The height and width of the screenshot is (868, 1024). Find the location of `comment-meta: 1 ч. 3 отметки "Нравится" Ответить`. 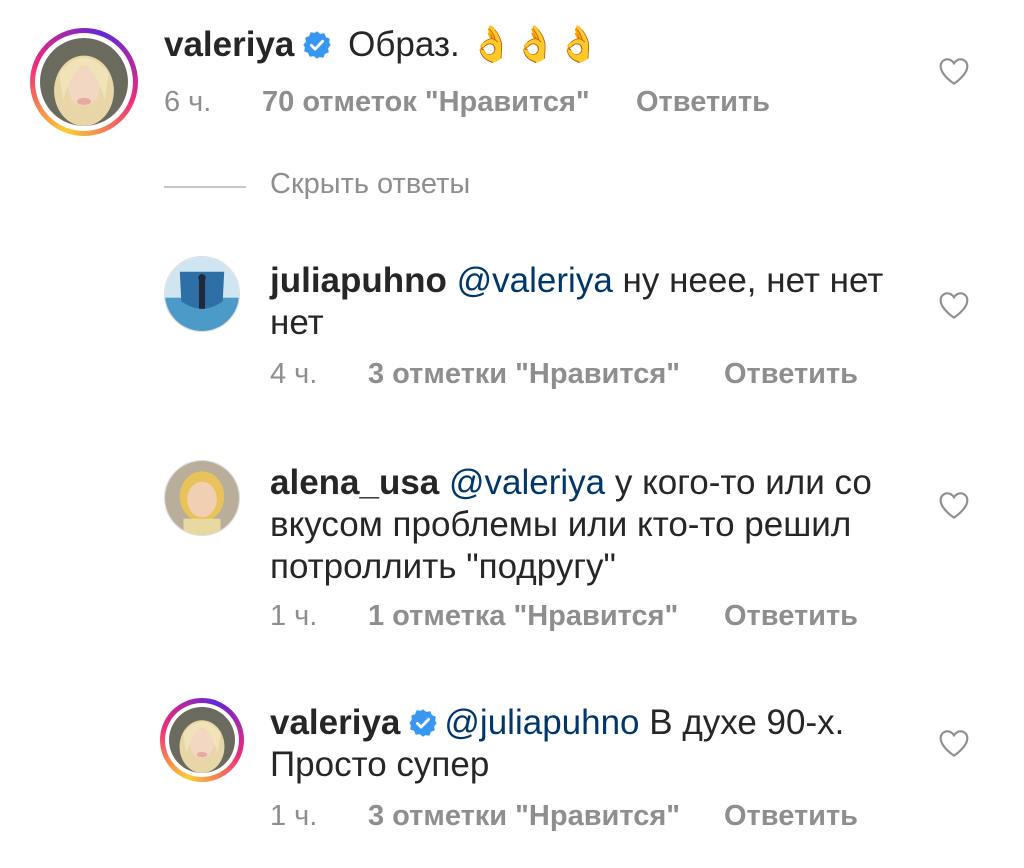

comment-meta: 1 ч. 3 отметки "Нравится" Ответить is located at coordinates (590, 818).